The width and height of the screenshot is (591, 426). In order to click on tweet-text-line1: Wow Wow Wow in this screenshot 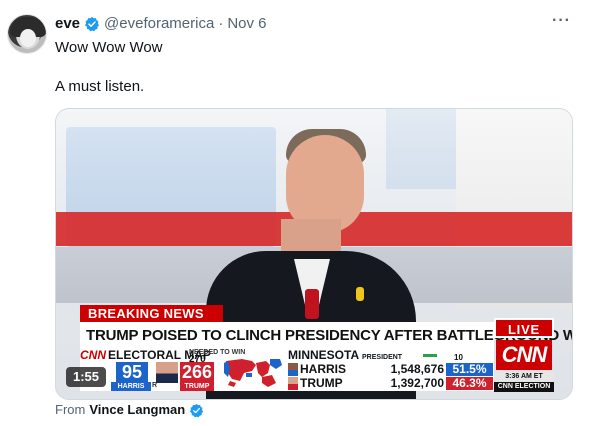, I will do `click(109, 47)`.